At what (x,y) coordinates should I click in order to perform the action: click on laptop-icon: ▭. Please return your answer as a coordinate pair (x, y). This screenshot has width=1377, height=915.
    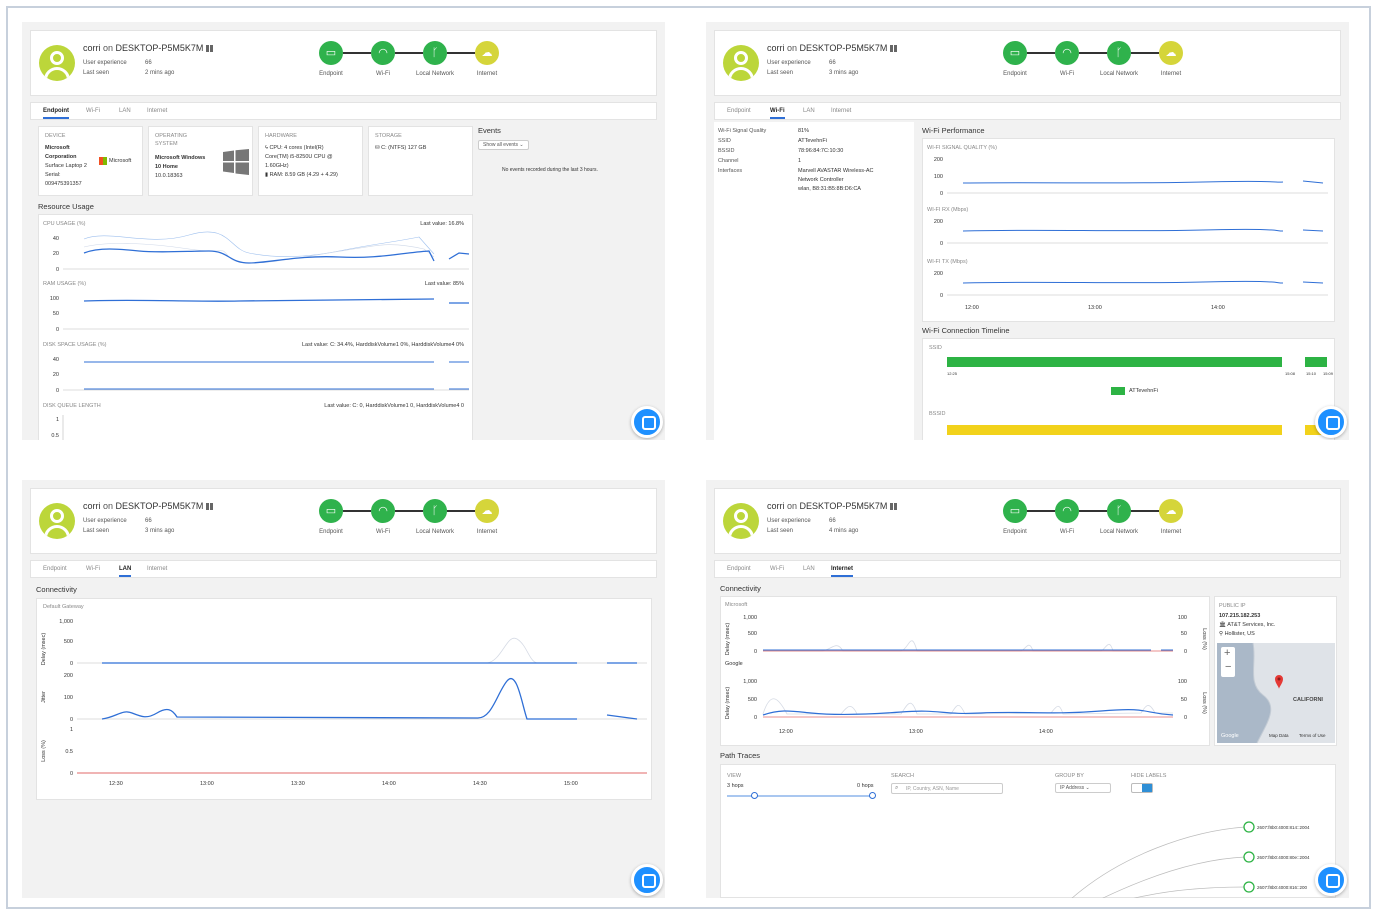
    Looking at the image, I should click on (331, 53).